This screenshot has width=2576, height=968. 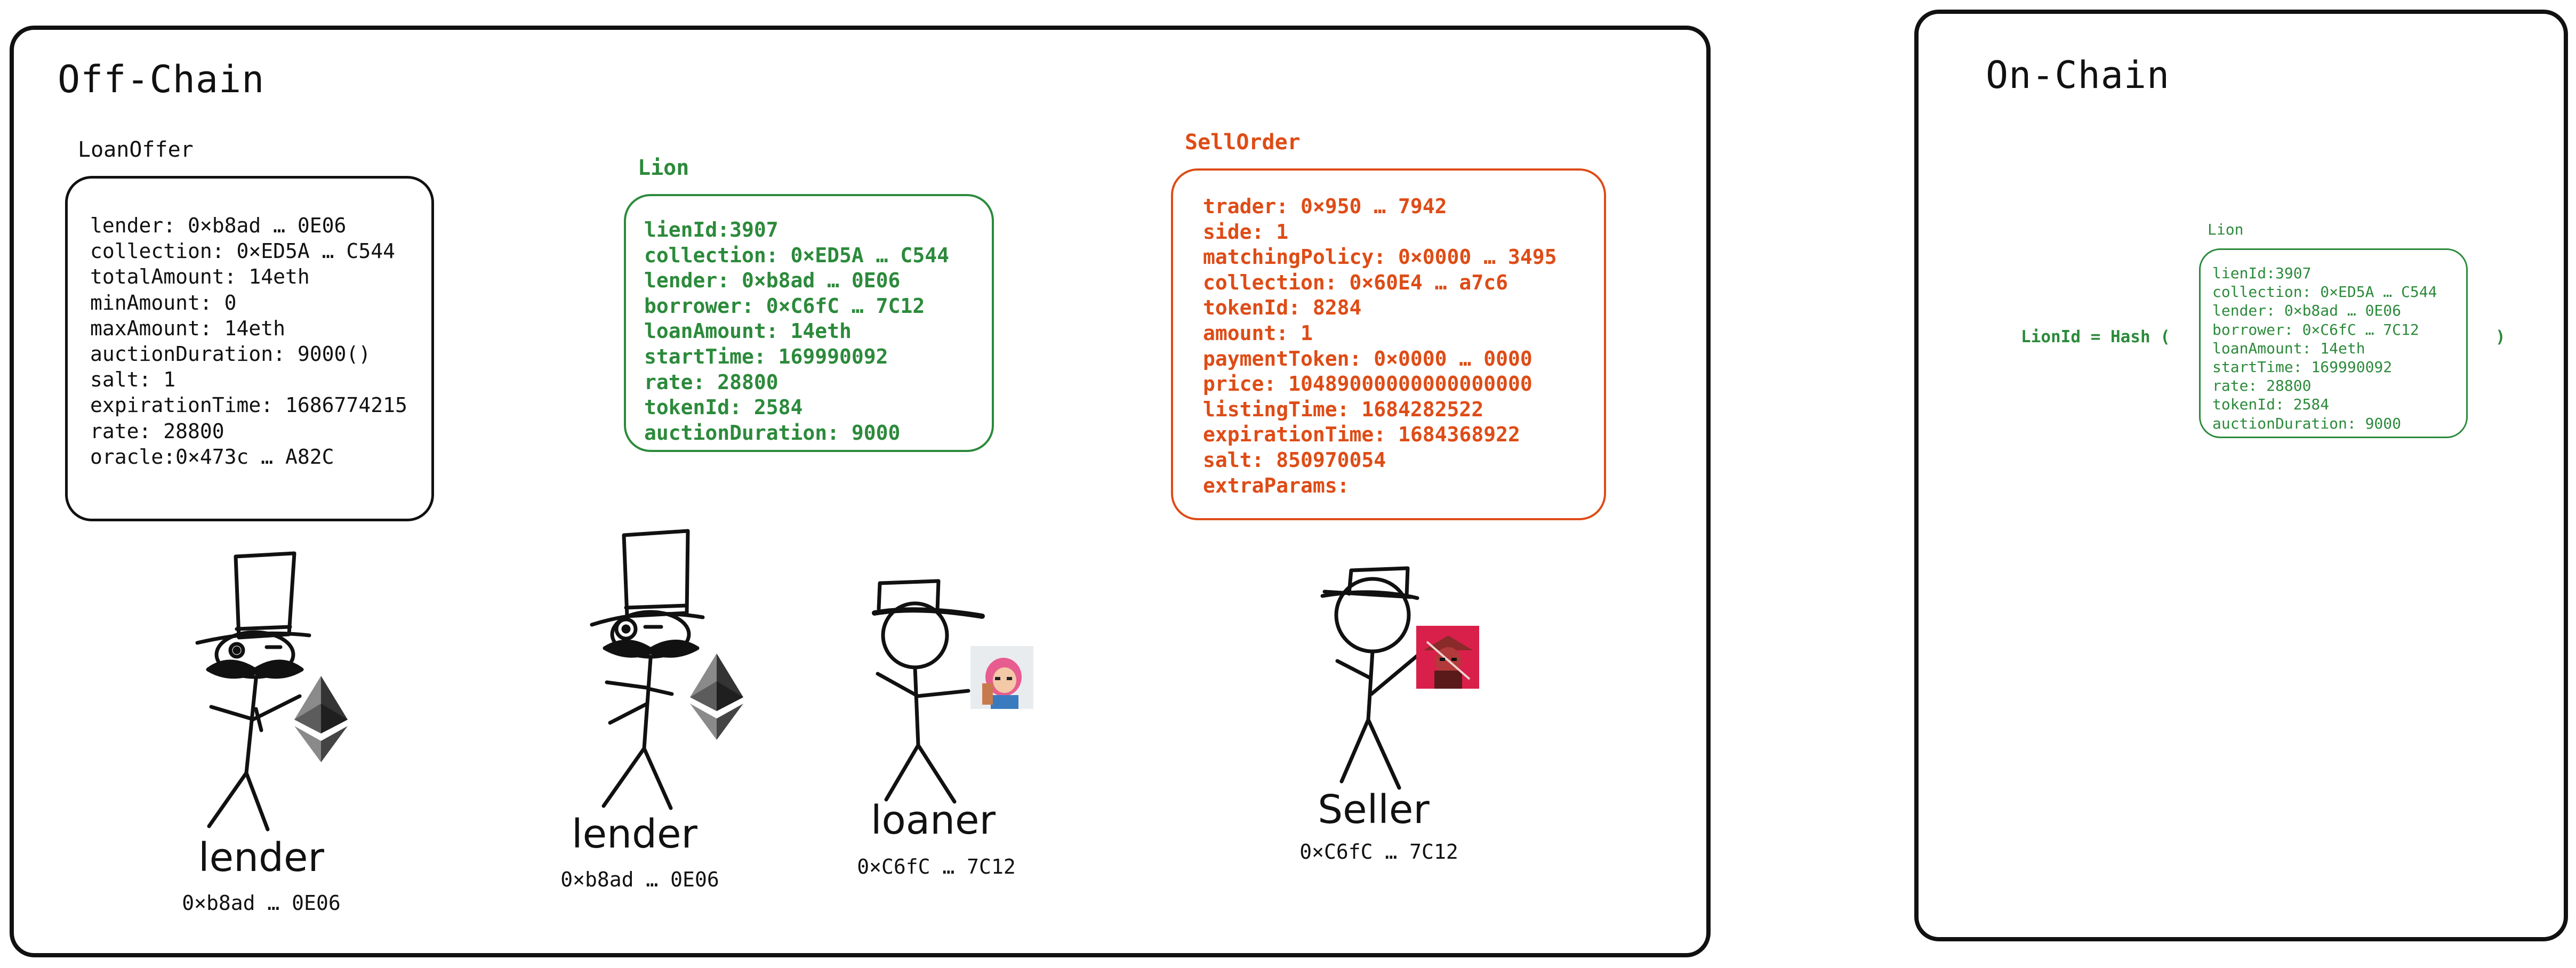 What do you see at coordinates (773, 433) in the screenshot?
I see `lion-field: auctionDuration: 9000` at bounding box center [773, 433].